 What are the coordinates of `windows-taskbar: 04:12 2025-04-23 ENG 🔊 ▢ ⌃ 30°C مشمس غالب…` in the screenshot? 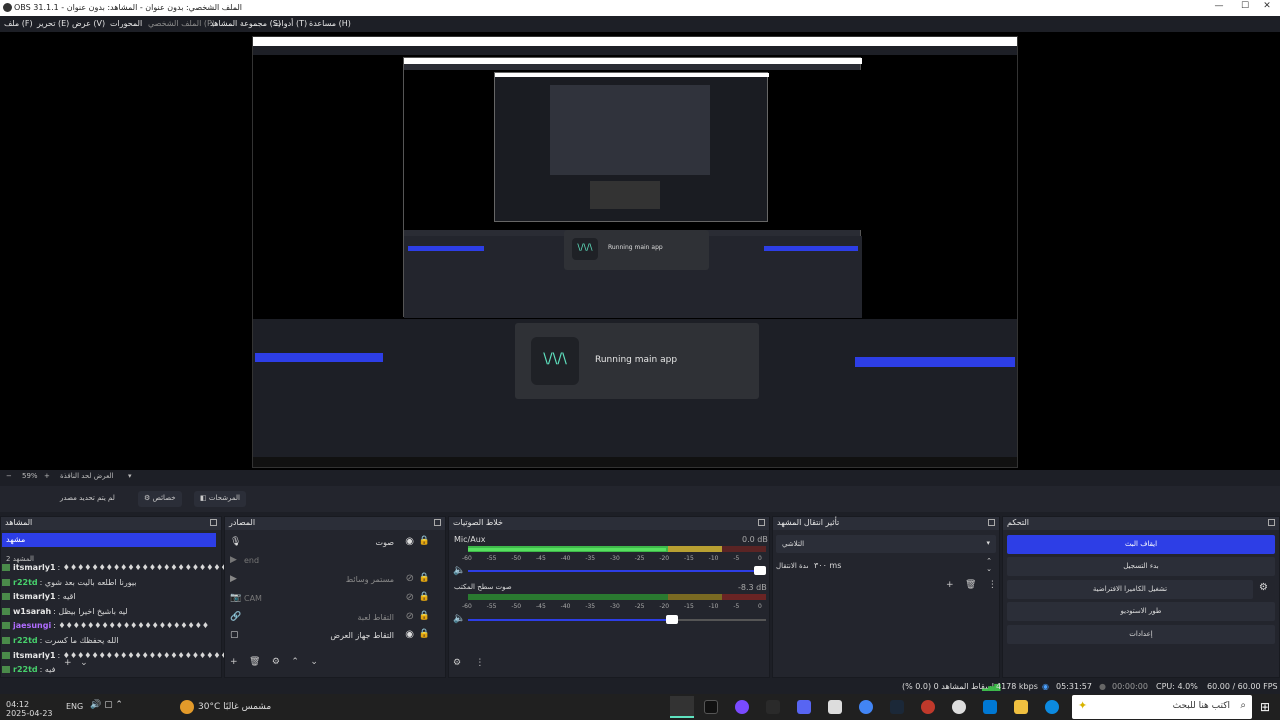 It's located at (640, 707).